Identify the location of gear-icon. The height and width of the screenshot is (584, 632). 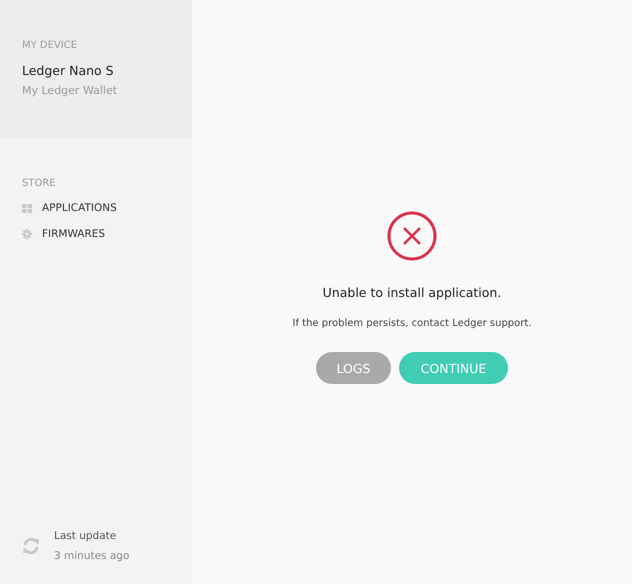
(27, 234).